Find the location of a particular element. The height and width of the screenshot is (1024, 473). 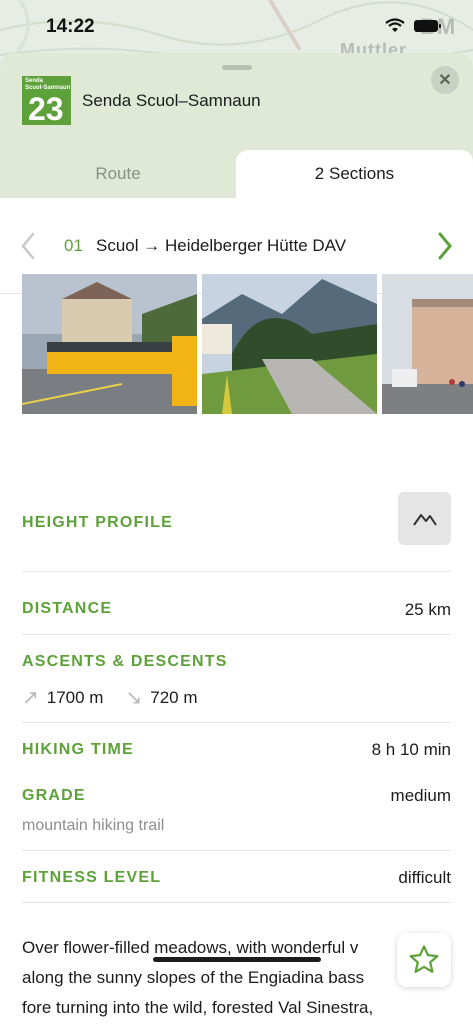

descent-value: 720 m is located at coordinates (174, 697).